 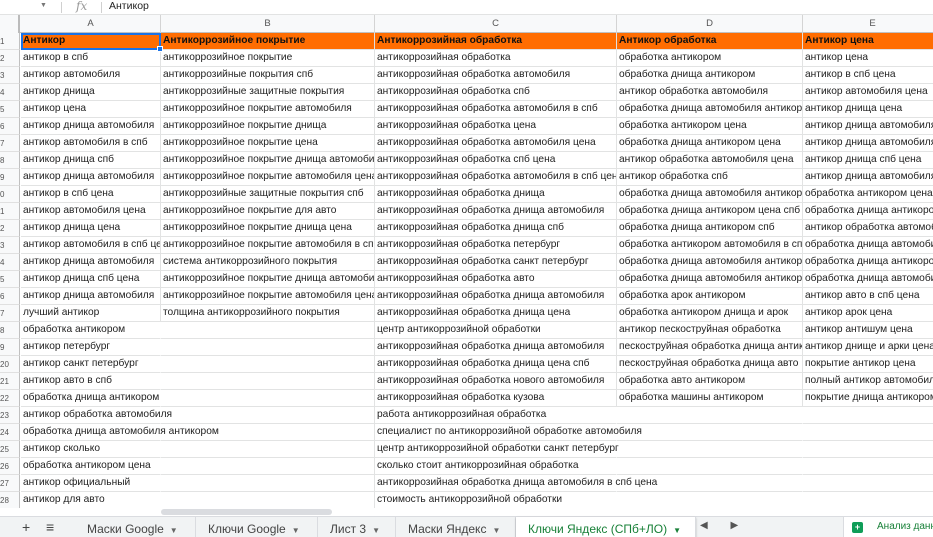 I want to click on column-header-e: E, so click(x=868, y=24).